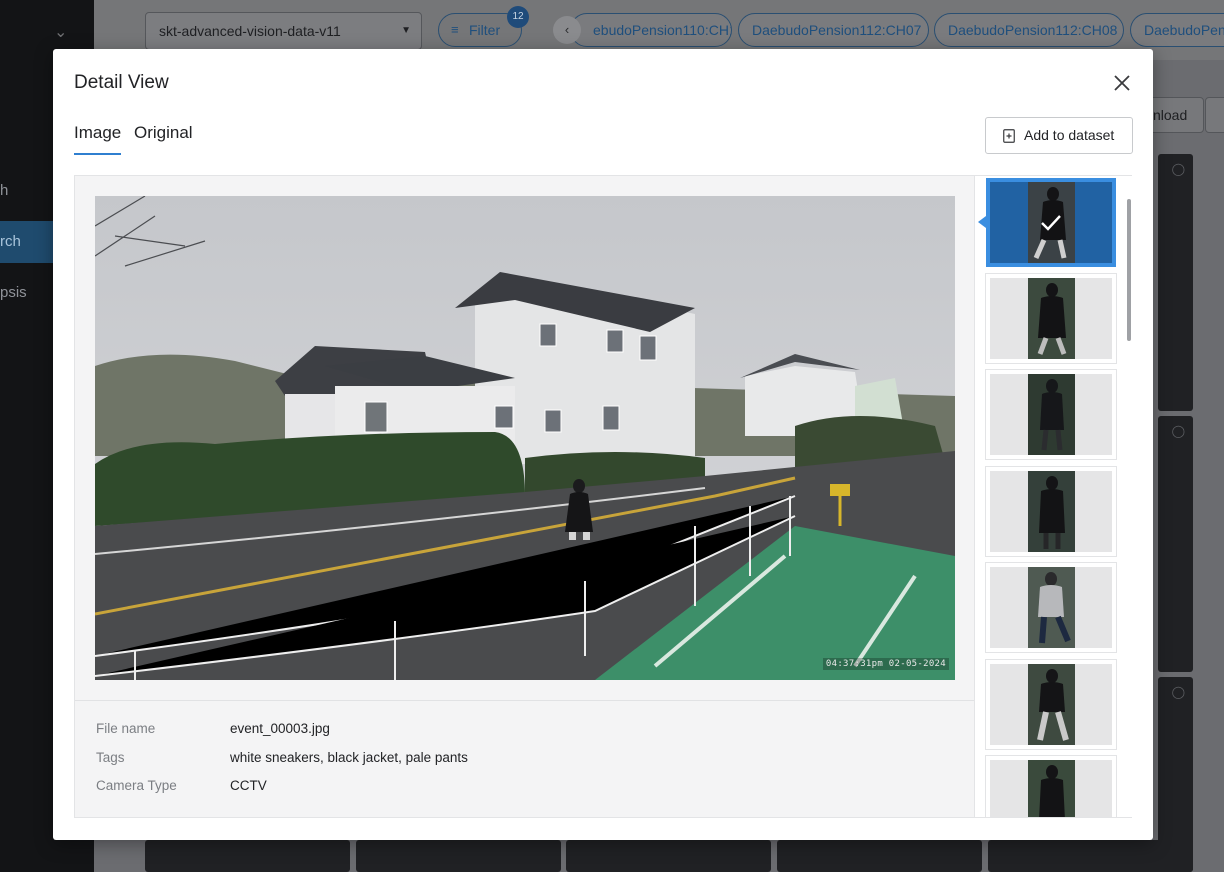  What do you see at coordinates (1184, 30) in the screenshot?
I see `chip-label: DaebudoPen` at bounding box center [1184, 30].